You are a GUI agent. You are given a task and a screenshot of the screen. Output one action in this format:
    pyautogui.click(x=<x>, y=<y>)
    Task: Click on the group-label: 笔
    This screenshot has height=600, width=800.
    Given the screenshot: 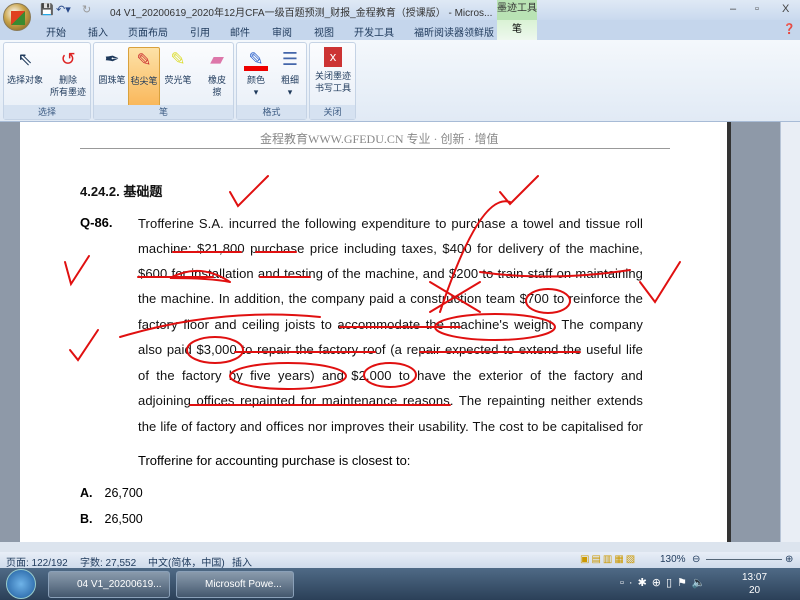 What is the action you would take?
    pyautogui.click(x=163, y=112)
    